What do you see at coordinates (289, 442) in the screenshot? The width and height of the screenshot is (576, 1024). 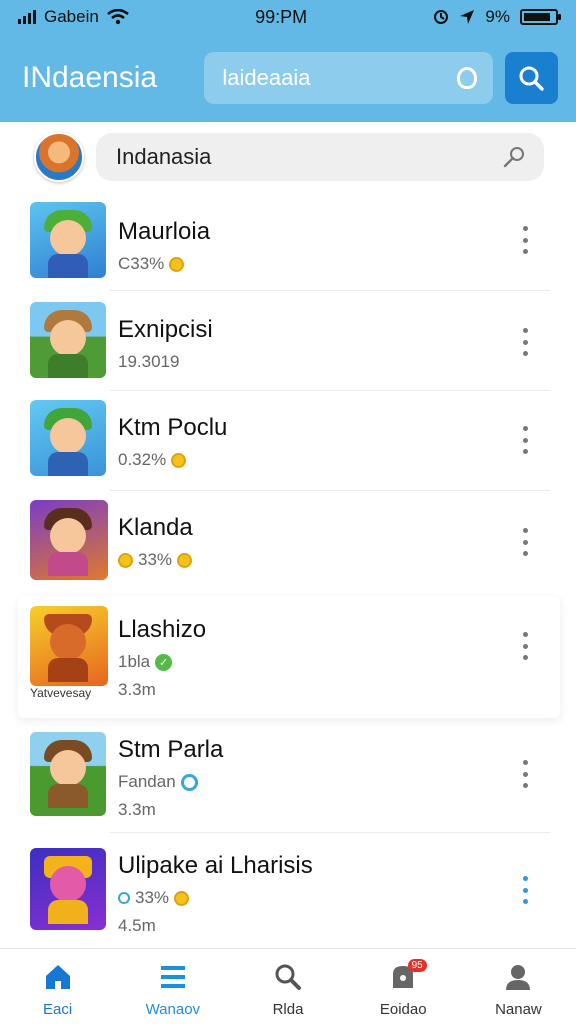 I see `list-item: Ktm Poclu 0.32%` at bounding box center [289, 442].